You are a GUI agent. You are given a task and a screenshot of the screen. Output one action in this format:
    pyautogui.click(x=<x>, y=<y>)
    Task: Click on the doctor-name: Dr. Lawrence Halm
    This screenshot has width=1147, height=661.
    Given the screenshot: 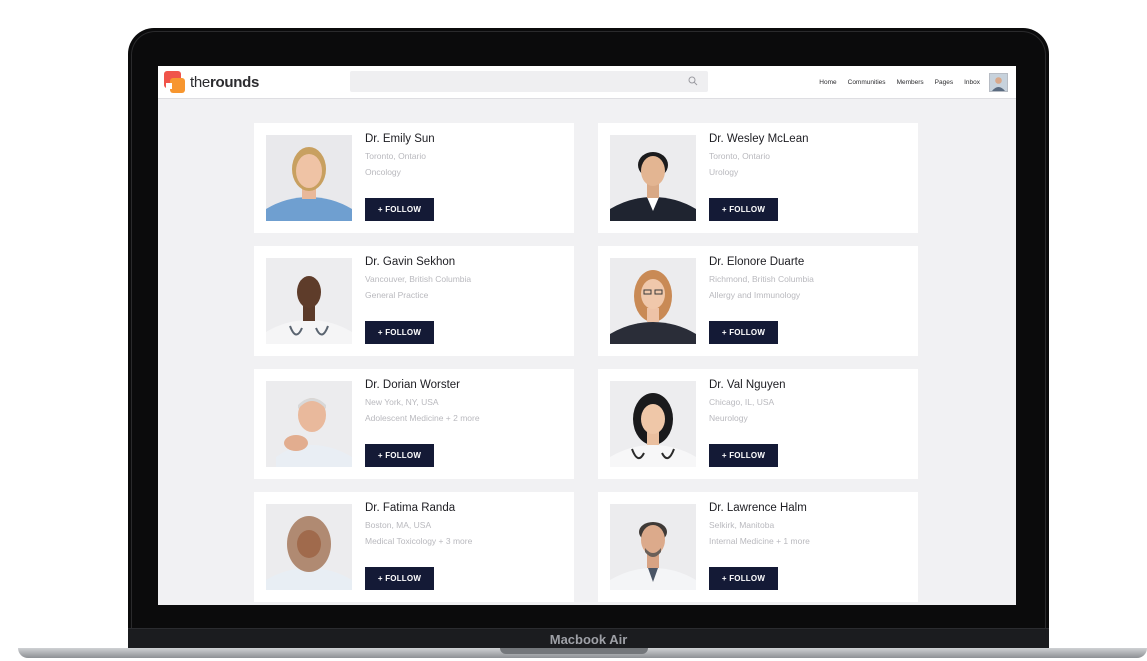 What is the action you would take?
    pyautogui.click(x=758, y=508)
    